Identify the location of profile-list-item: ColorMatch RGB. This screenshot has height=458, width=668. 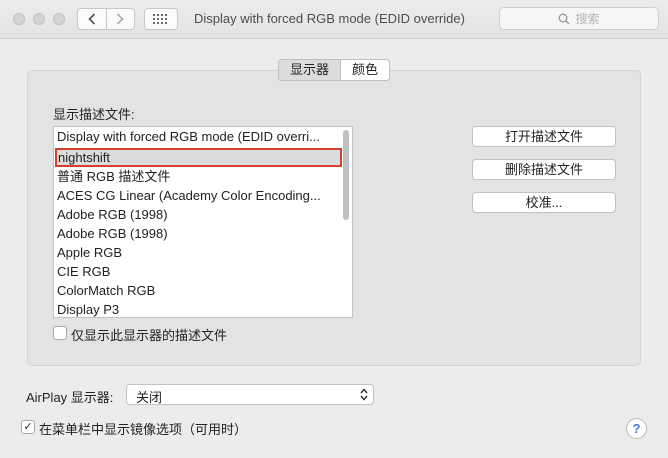
(203, 290).